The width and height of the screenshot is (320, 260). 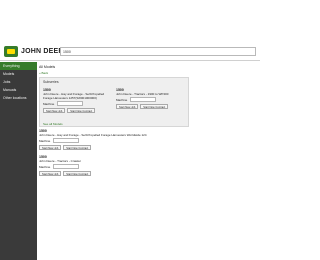 I want to click on sidebar-item-manuals: Manuals, so click(x=18, y=90).